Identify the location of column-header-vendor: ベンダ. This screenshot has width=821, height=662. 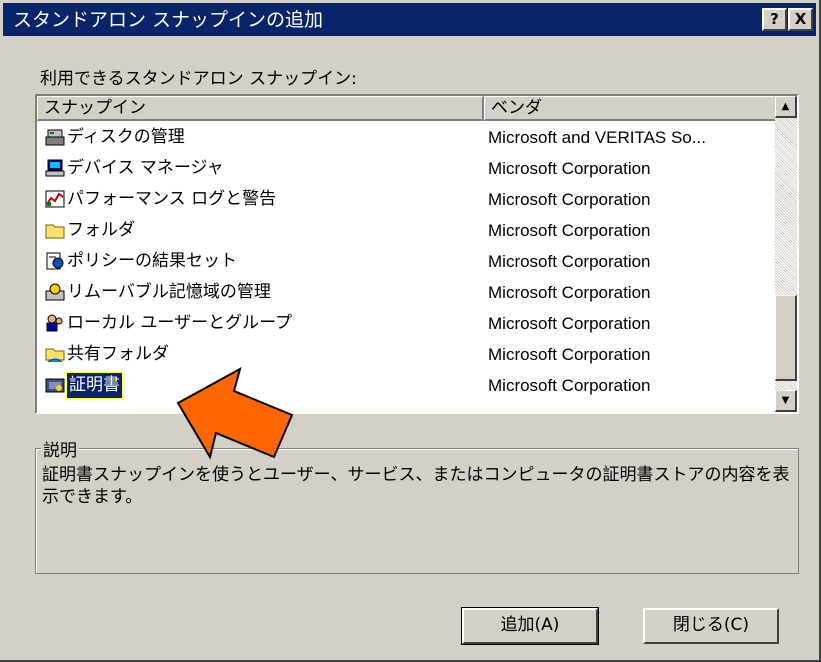
(630, 108).